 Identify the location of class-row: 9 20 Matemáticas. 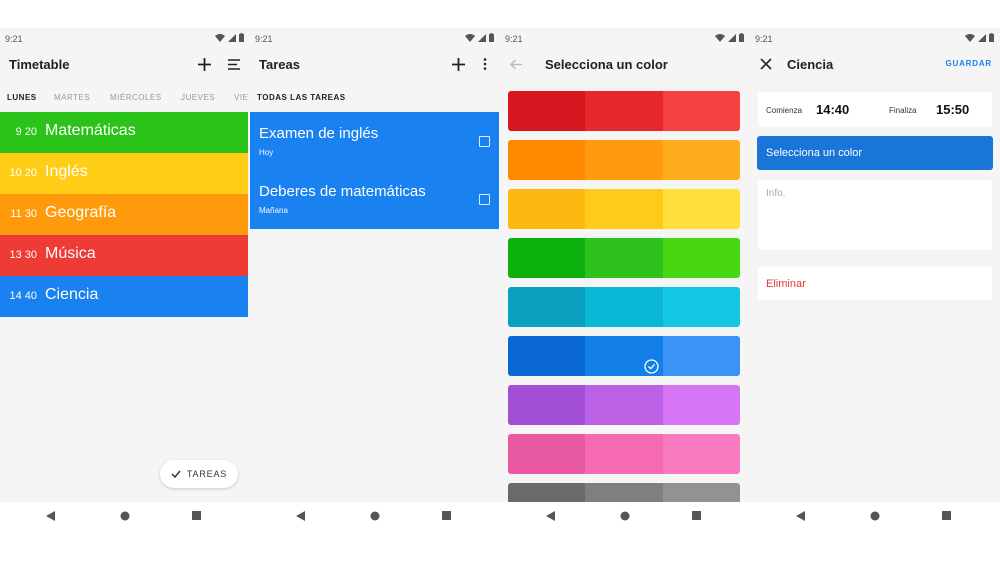
(124, 132).